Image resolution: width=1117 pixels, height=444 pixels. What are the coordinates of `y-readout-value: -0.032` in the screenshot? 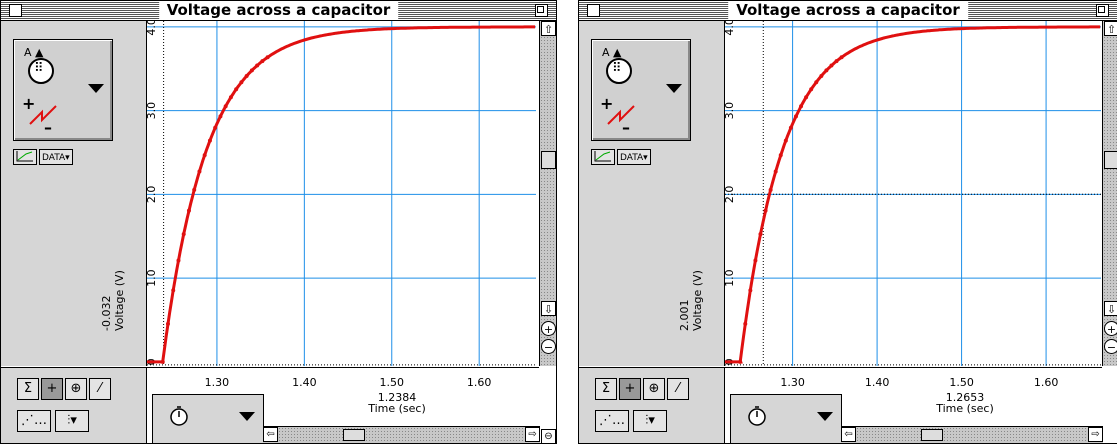 It's located at (106, 313).